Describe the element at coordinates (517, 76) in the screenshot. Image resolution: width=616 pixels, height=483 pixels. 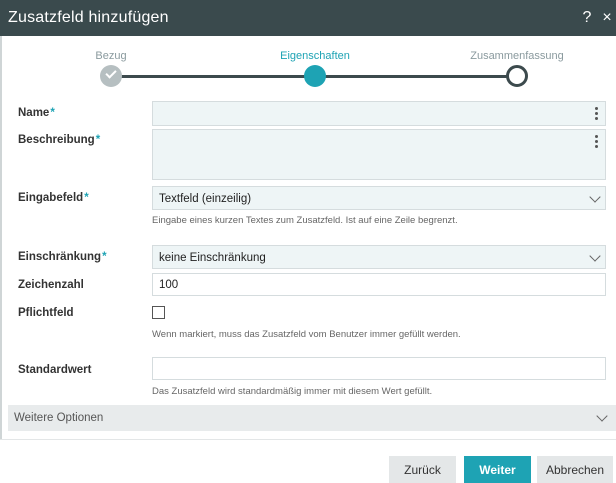
I see `step-todo-ring` at that location.